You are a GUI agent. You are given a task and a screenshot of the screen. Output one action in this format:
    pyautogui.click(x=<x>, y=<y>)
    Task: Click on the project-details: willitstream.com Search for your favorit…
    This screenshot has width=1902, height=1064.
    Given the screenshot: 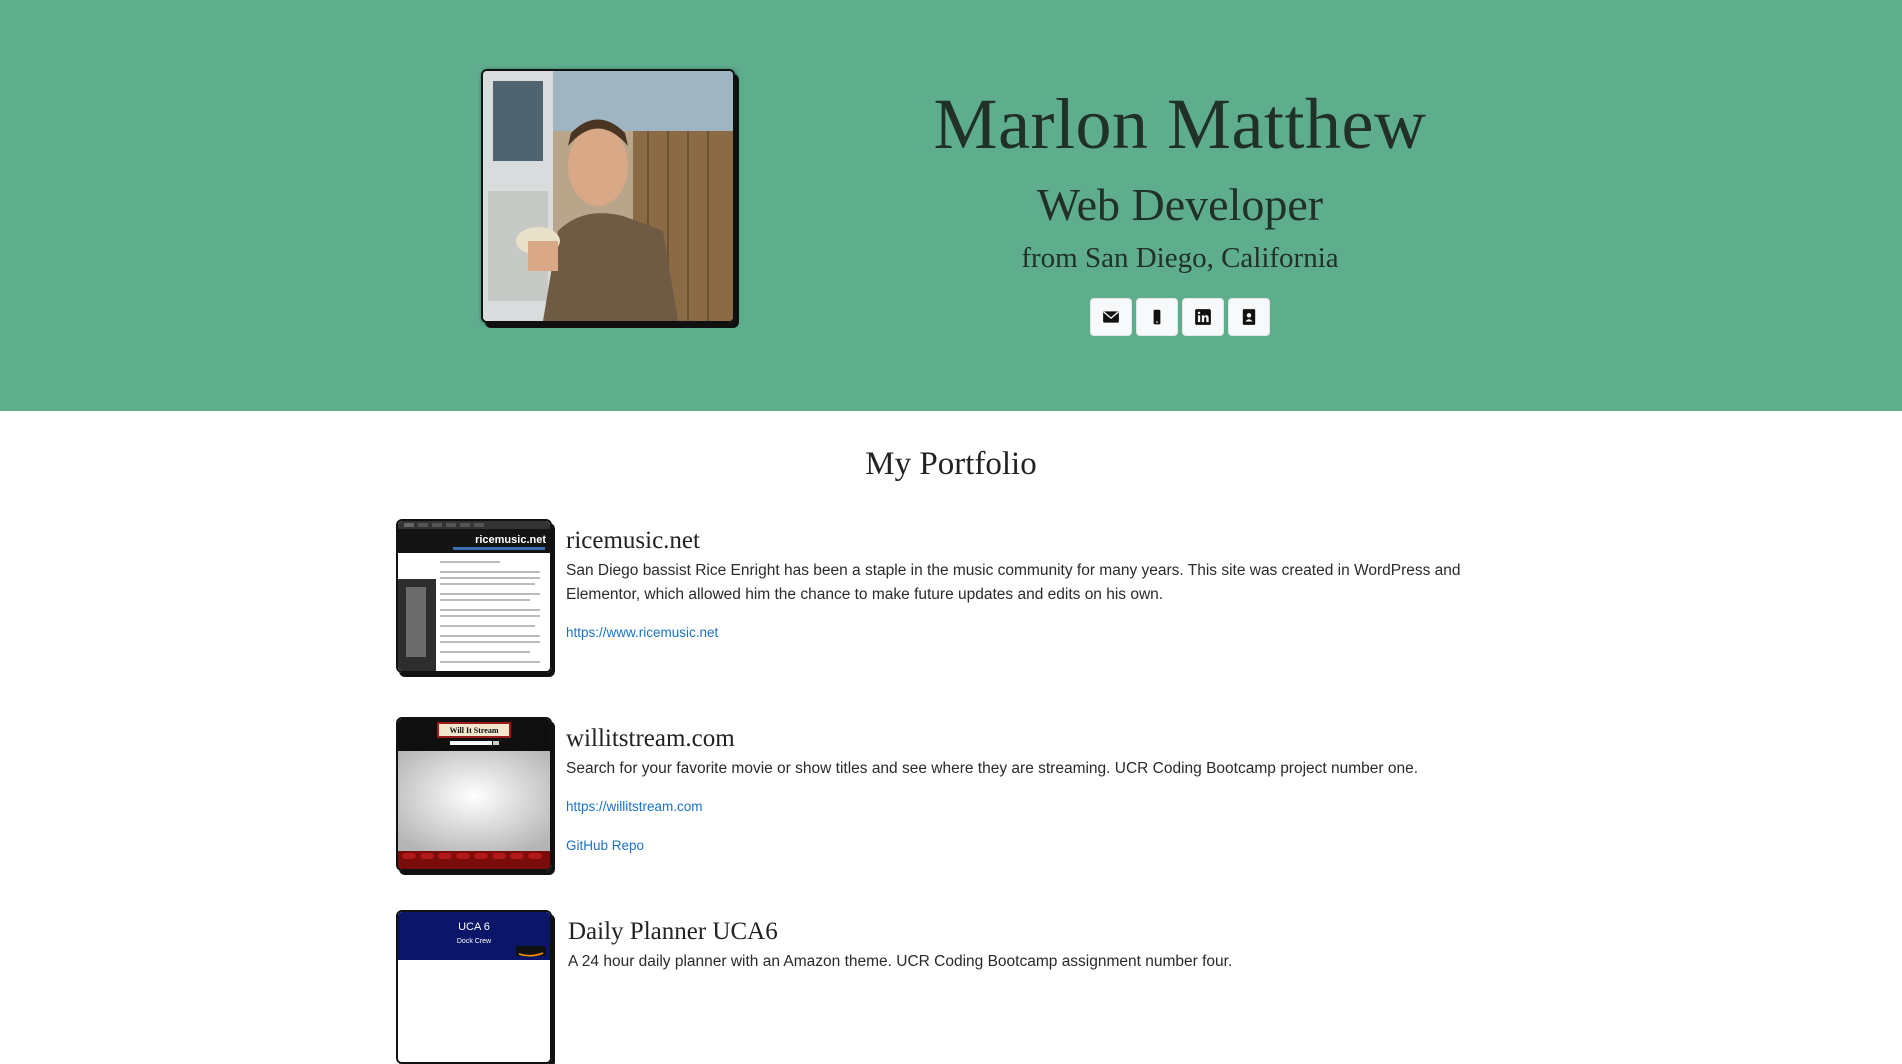 What is the action you would take?
    pyautogui.click(x=1041, y=785)
    